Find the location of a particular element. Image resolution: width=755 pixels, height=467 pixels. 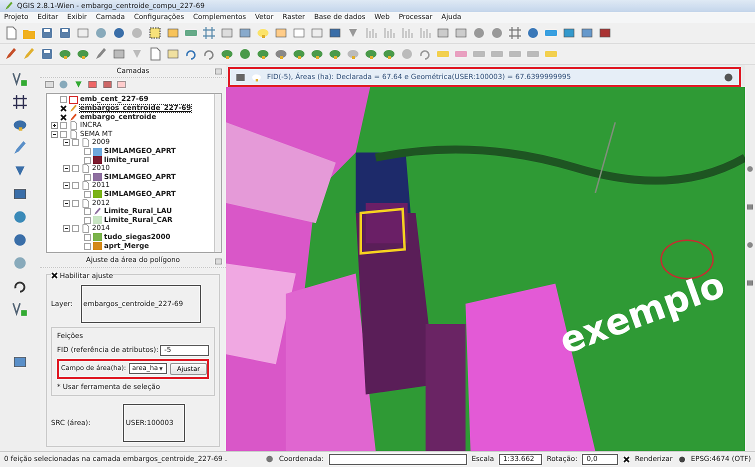

selected-polygon-outline is located at coordinates (382, 231).